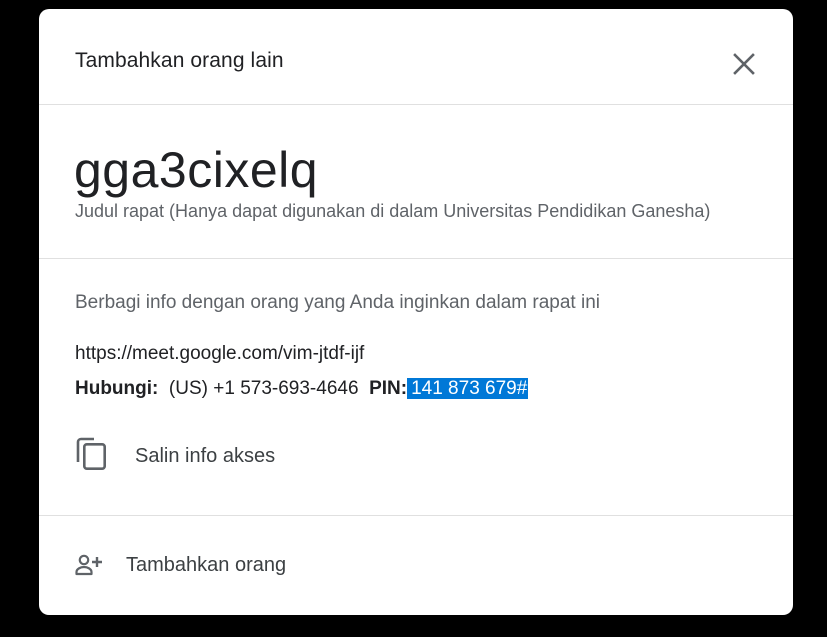 The image size is (827, 637). Describe the element at coordinates (196, 170) in the screenshot. I see `meeting-code: gga3cixelq` at that location.